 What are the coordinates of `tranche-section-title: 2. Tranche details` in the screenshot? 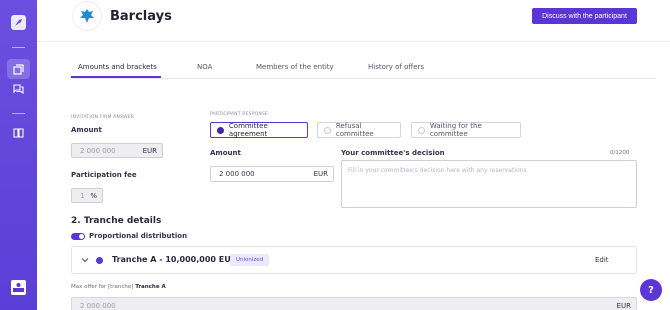 It's located at (116, 221).